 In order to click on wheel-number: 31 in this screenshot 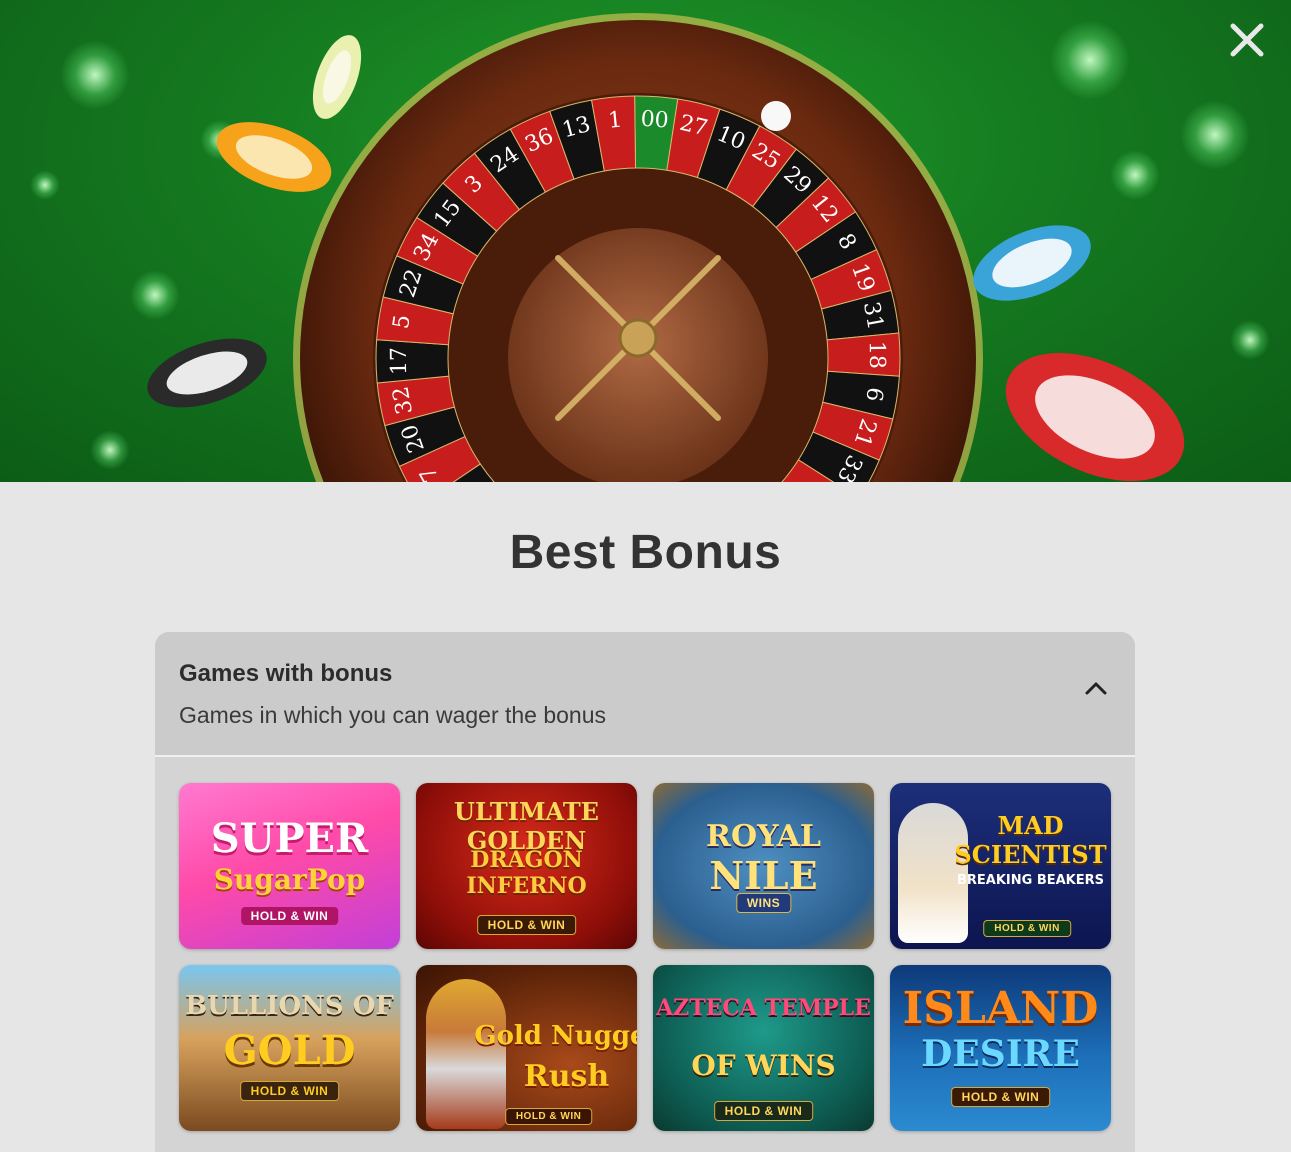, I will do `click(873, 316)`.